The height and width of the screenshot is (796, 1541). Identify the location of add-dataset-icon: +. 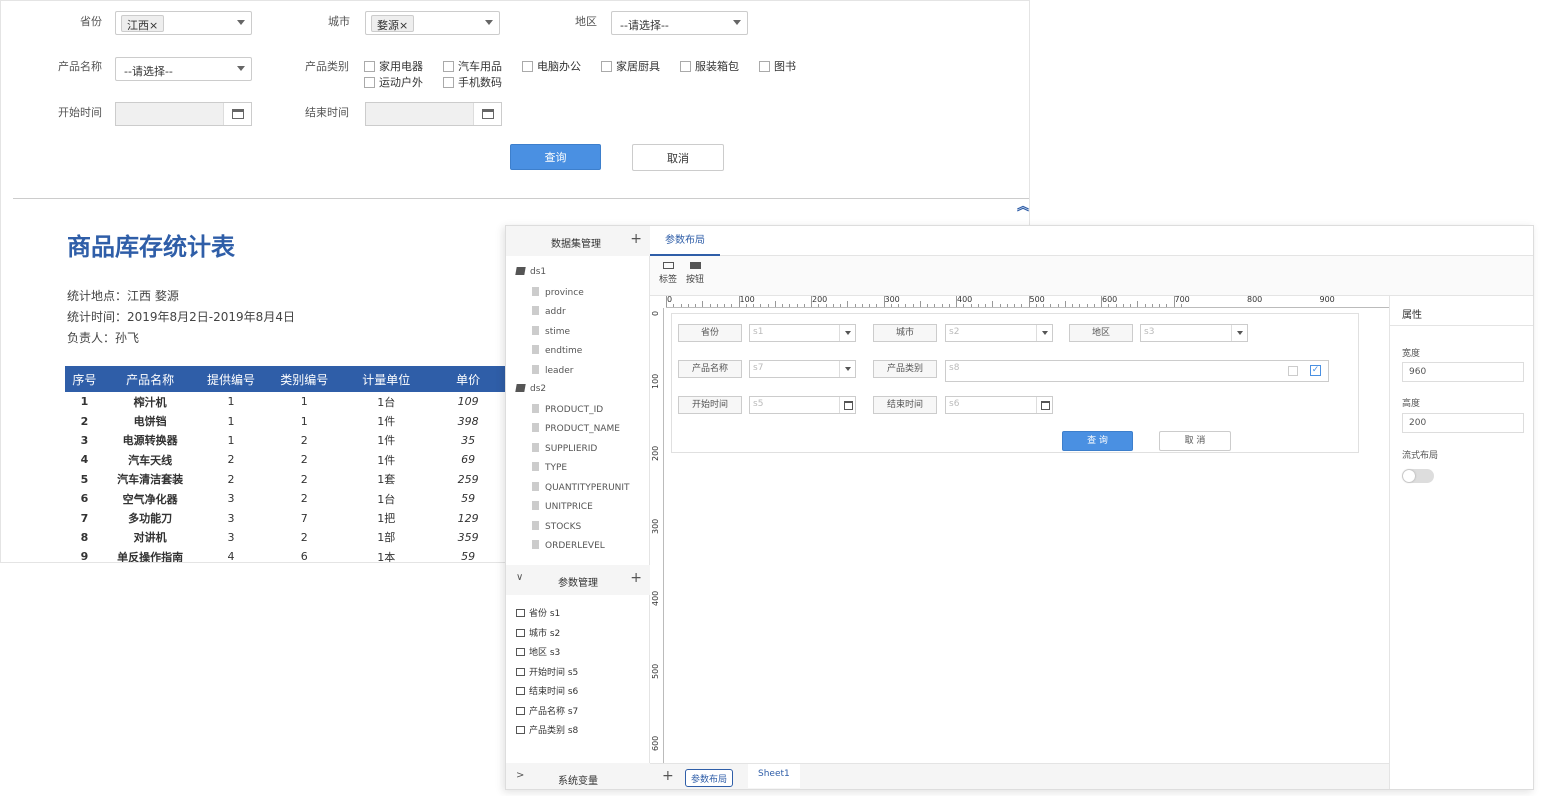
(636, 239).